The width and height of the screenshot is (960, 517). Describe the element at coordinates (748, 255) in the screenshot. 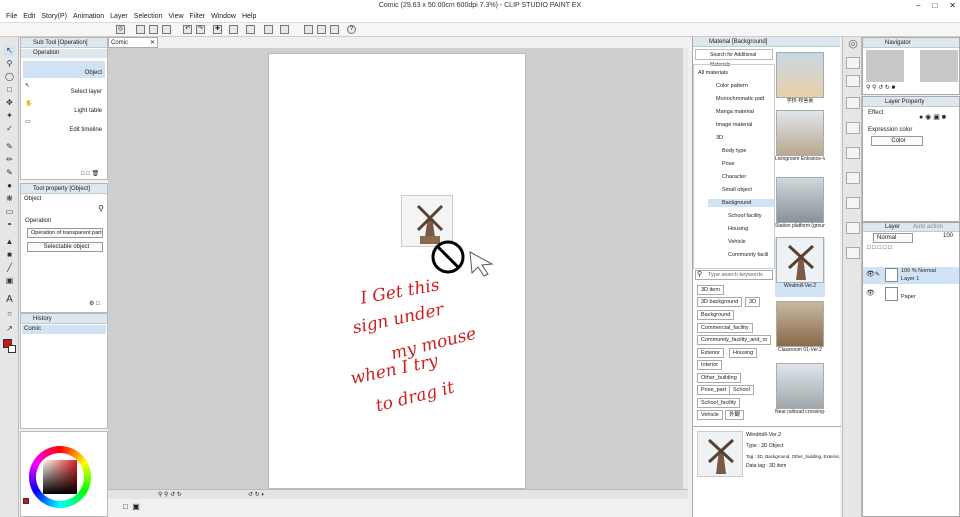

I see `tree-item-community: Community facili` at that location.